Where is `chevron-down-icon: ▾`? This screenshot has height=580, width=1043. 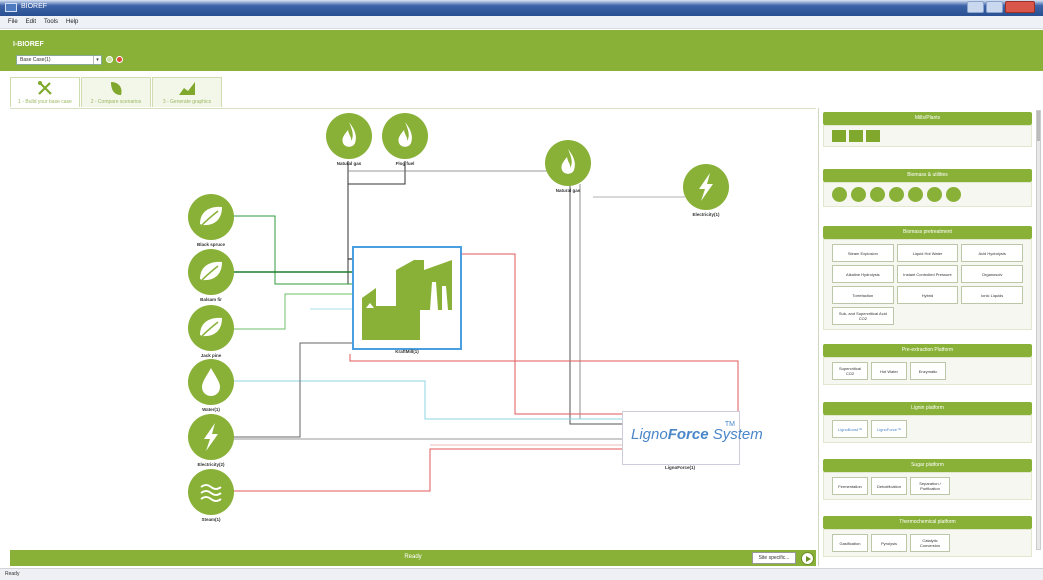
chevron-down-icon: ▾ is located at coordinates (97, 60).